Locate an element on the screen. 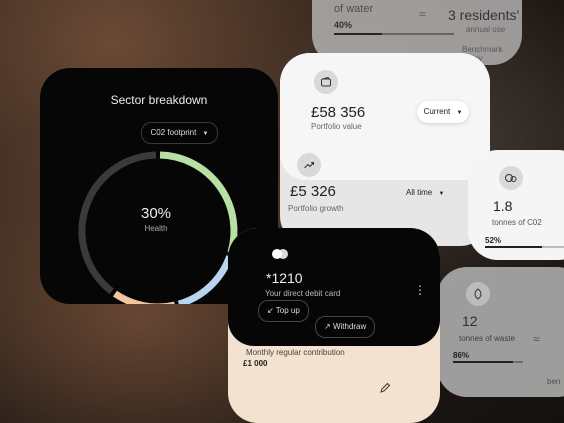 The width and height of the screenshot is (564, 423). donut-segment-blue is located at coordinates (205, 279).